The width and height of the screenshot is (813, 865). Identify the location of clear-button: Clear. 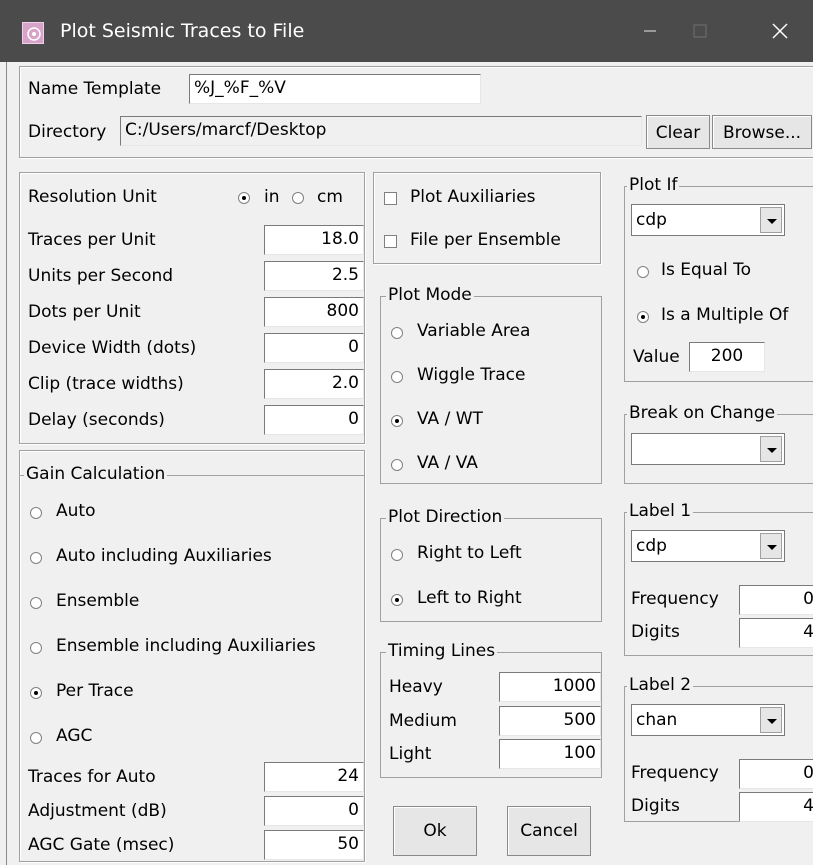
(678, 132).